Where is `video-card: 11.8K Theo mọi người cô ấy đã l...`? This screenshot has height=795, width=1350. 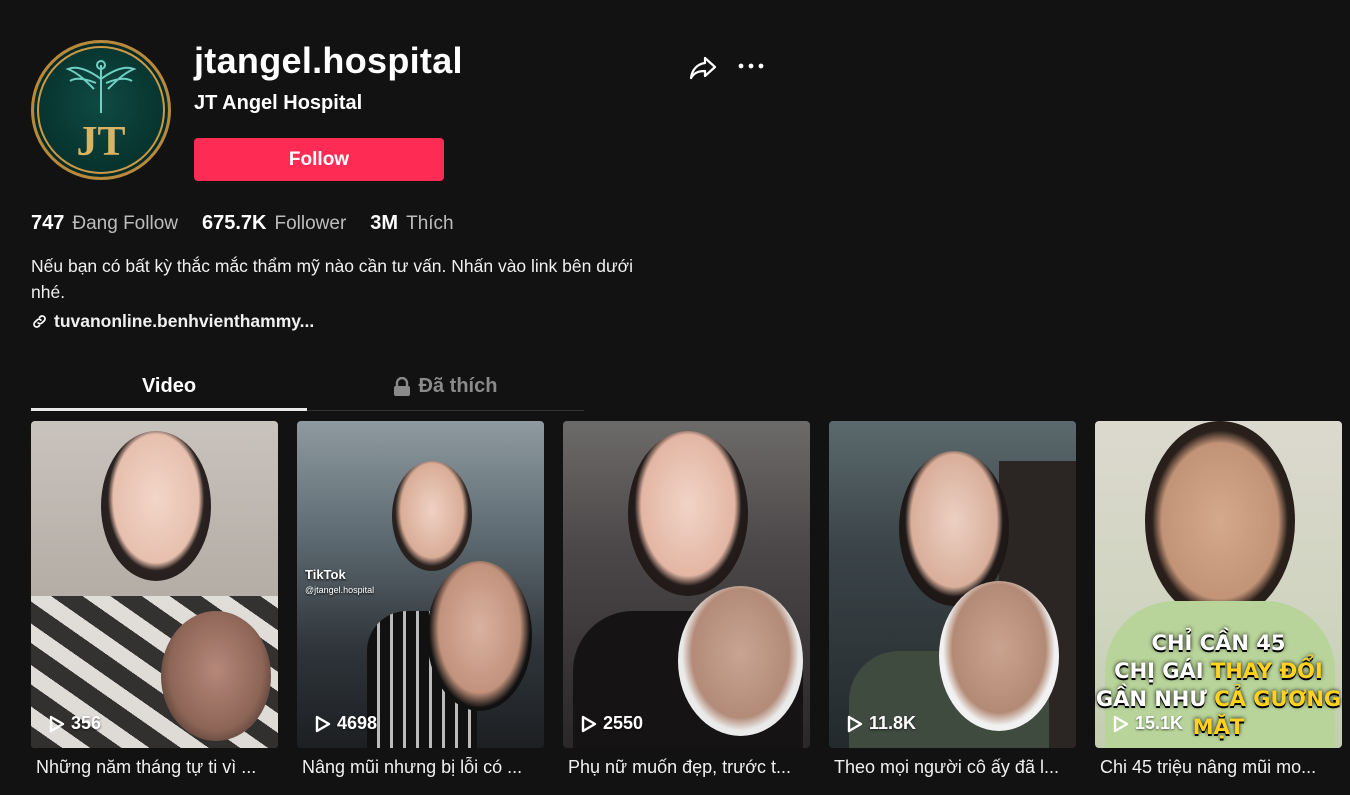
video-card: 11.8K Theo mọi người cô ấy đã l... is located at coordinates (952, 599).